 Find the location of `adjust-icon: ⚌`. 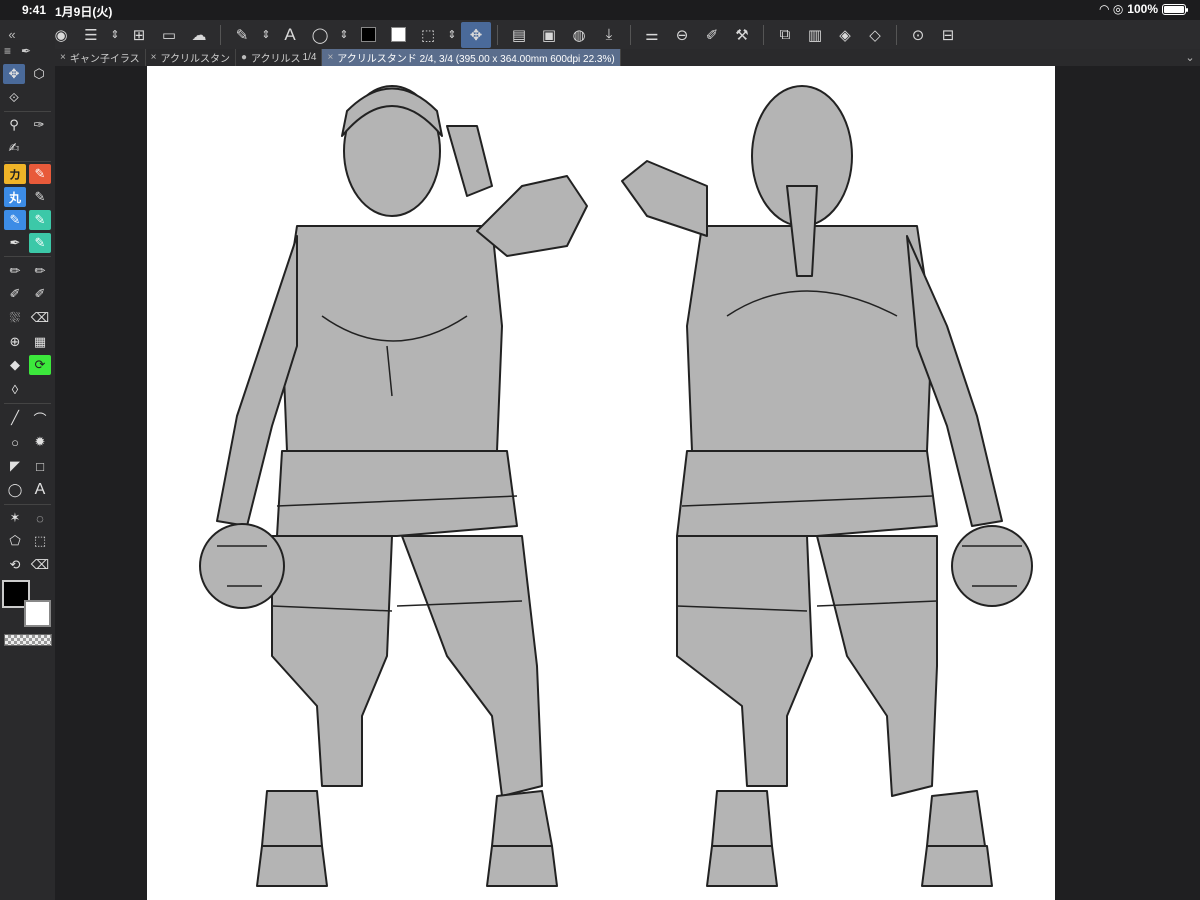

adjust-icon: ⚌ is located at coordinates (652, 35).